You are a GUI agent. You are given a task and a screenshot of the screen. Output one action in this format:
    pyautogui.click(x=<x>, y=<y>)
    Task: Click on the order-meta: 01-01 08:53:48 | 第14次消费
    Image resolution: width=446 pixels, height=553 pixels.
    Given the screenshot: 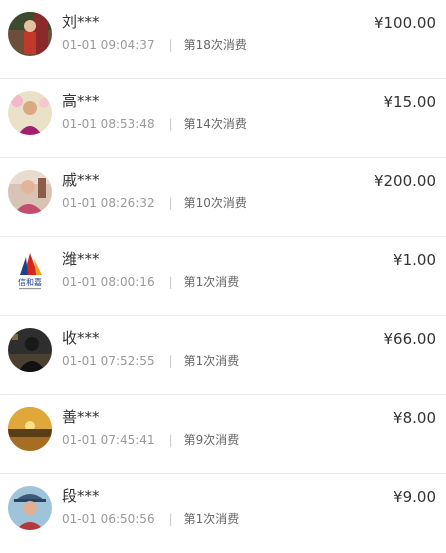 What is the action you would take?
    pyautogui.click(x=154, y=124)
    